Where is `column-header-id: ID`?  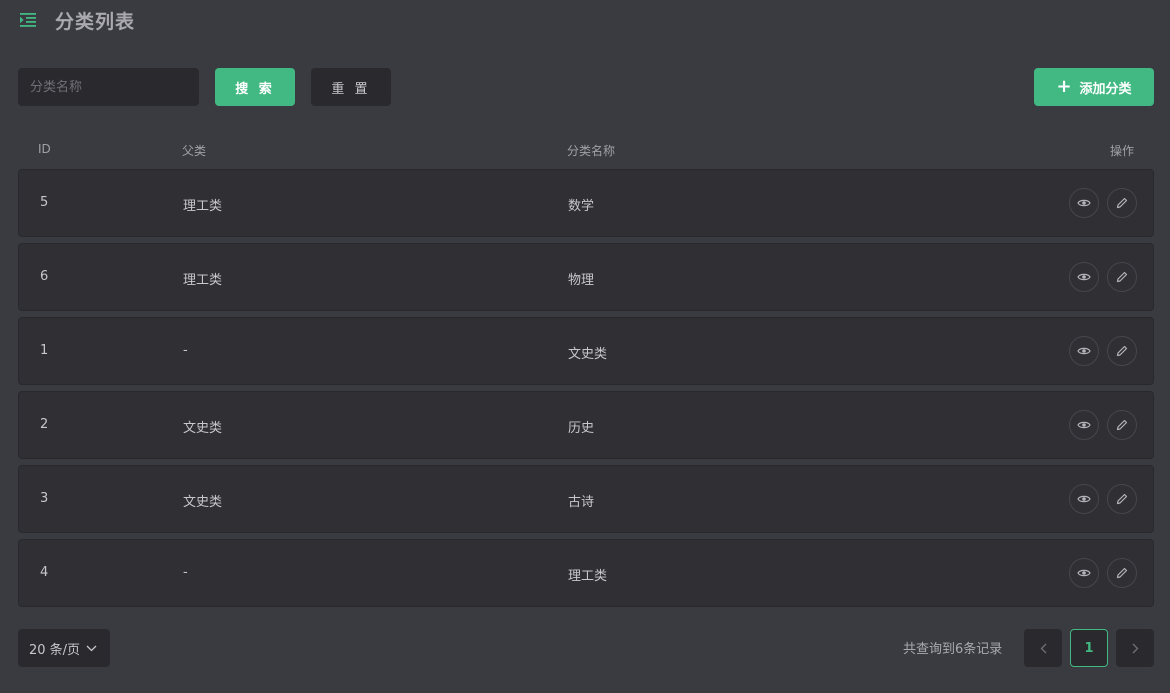 column-header-id: ID is located at coordinates (44, 149).